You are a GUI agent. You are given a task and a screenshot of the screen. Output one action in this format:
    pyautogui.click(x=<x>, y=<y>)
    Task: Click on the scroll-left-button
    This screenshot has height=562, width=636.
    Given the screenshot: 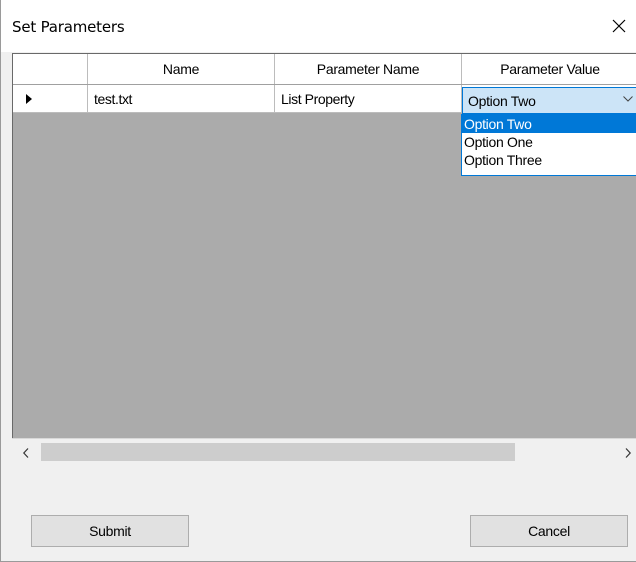 What is the action you would take?
    pyautogui.click(x=25, y=452)
    